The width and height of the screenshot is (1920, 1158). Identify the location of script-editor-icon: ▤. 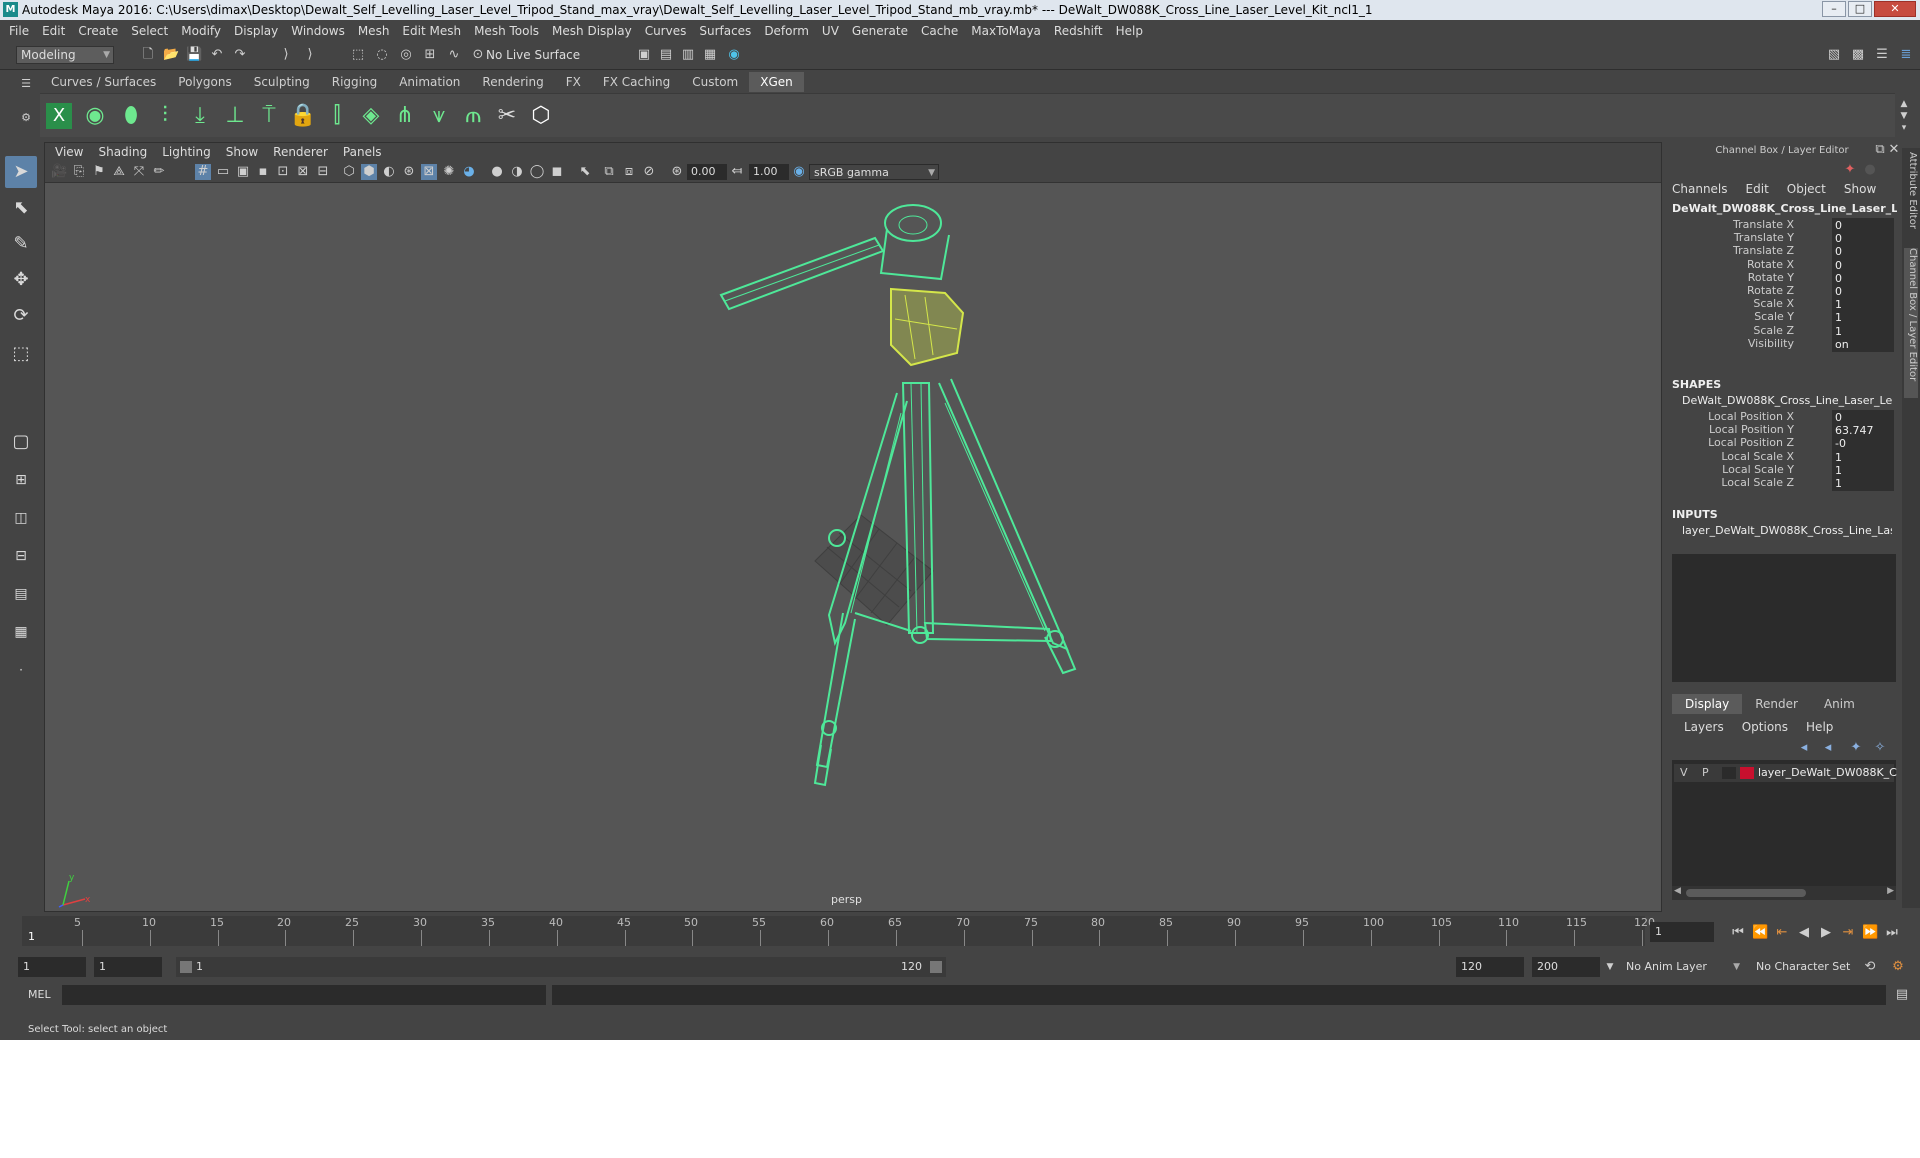
(1902, 995).